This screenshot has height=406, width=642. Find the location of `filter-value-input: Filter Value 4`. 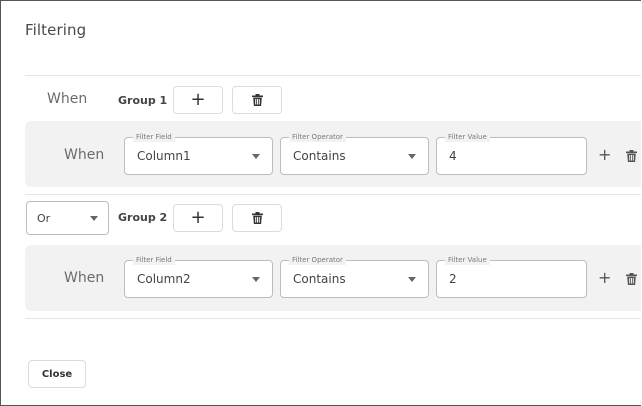

filter-value-input: Filter Value 4 is located at coordinates (511, 153).